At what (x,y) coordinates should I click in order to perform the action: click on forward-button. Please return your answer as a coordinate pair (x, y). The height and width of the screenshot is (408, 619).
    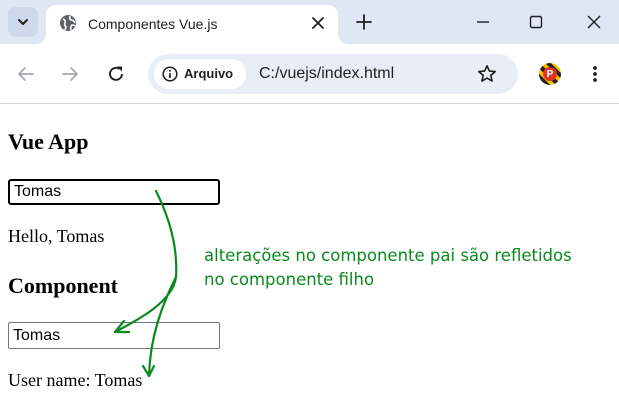
    Looking at the image, I should click on (70, 74).